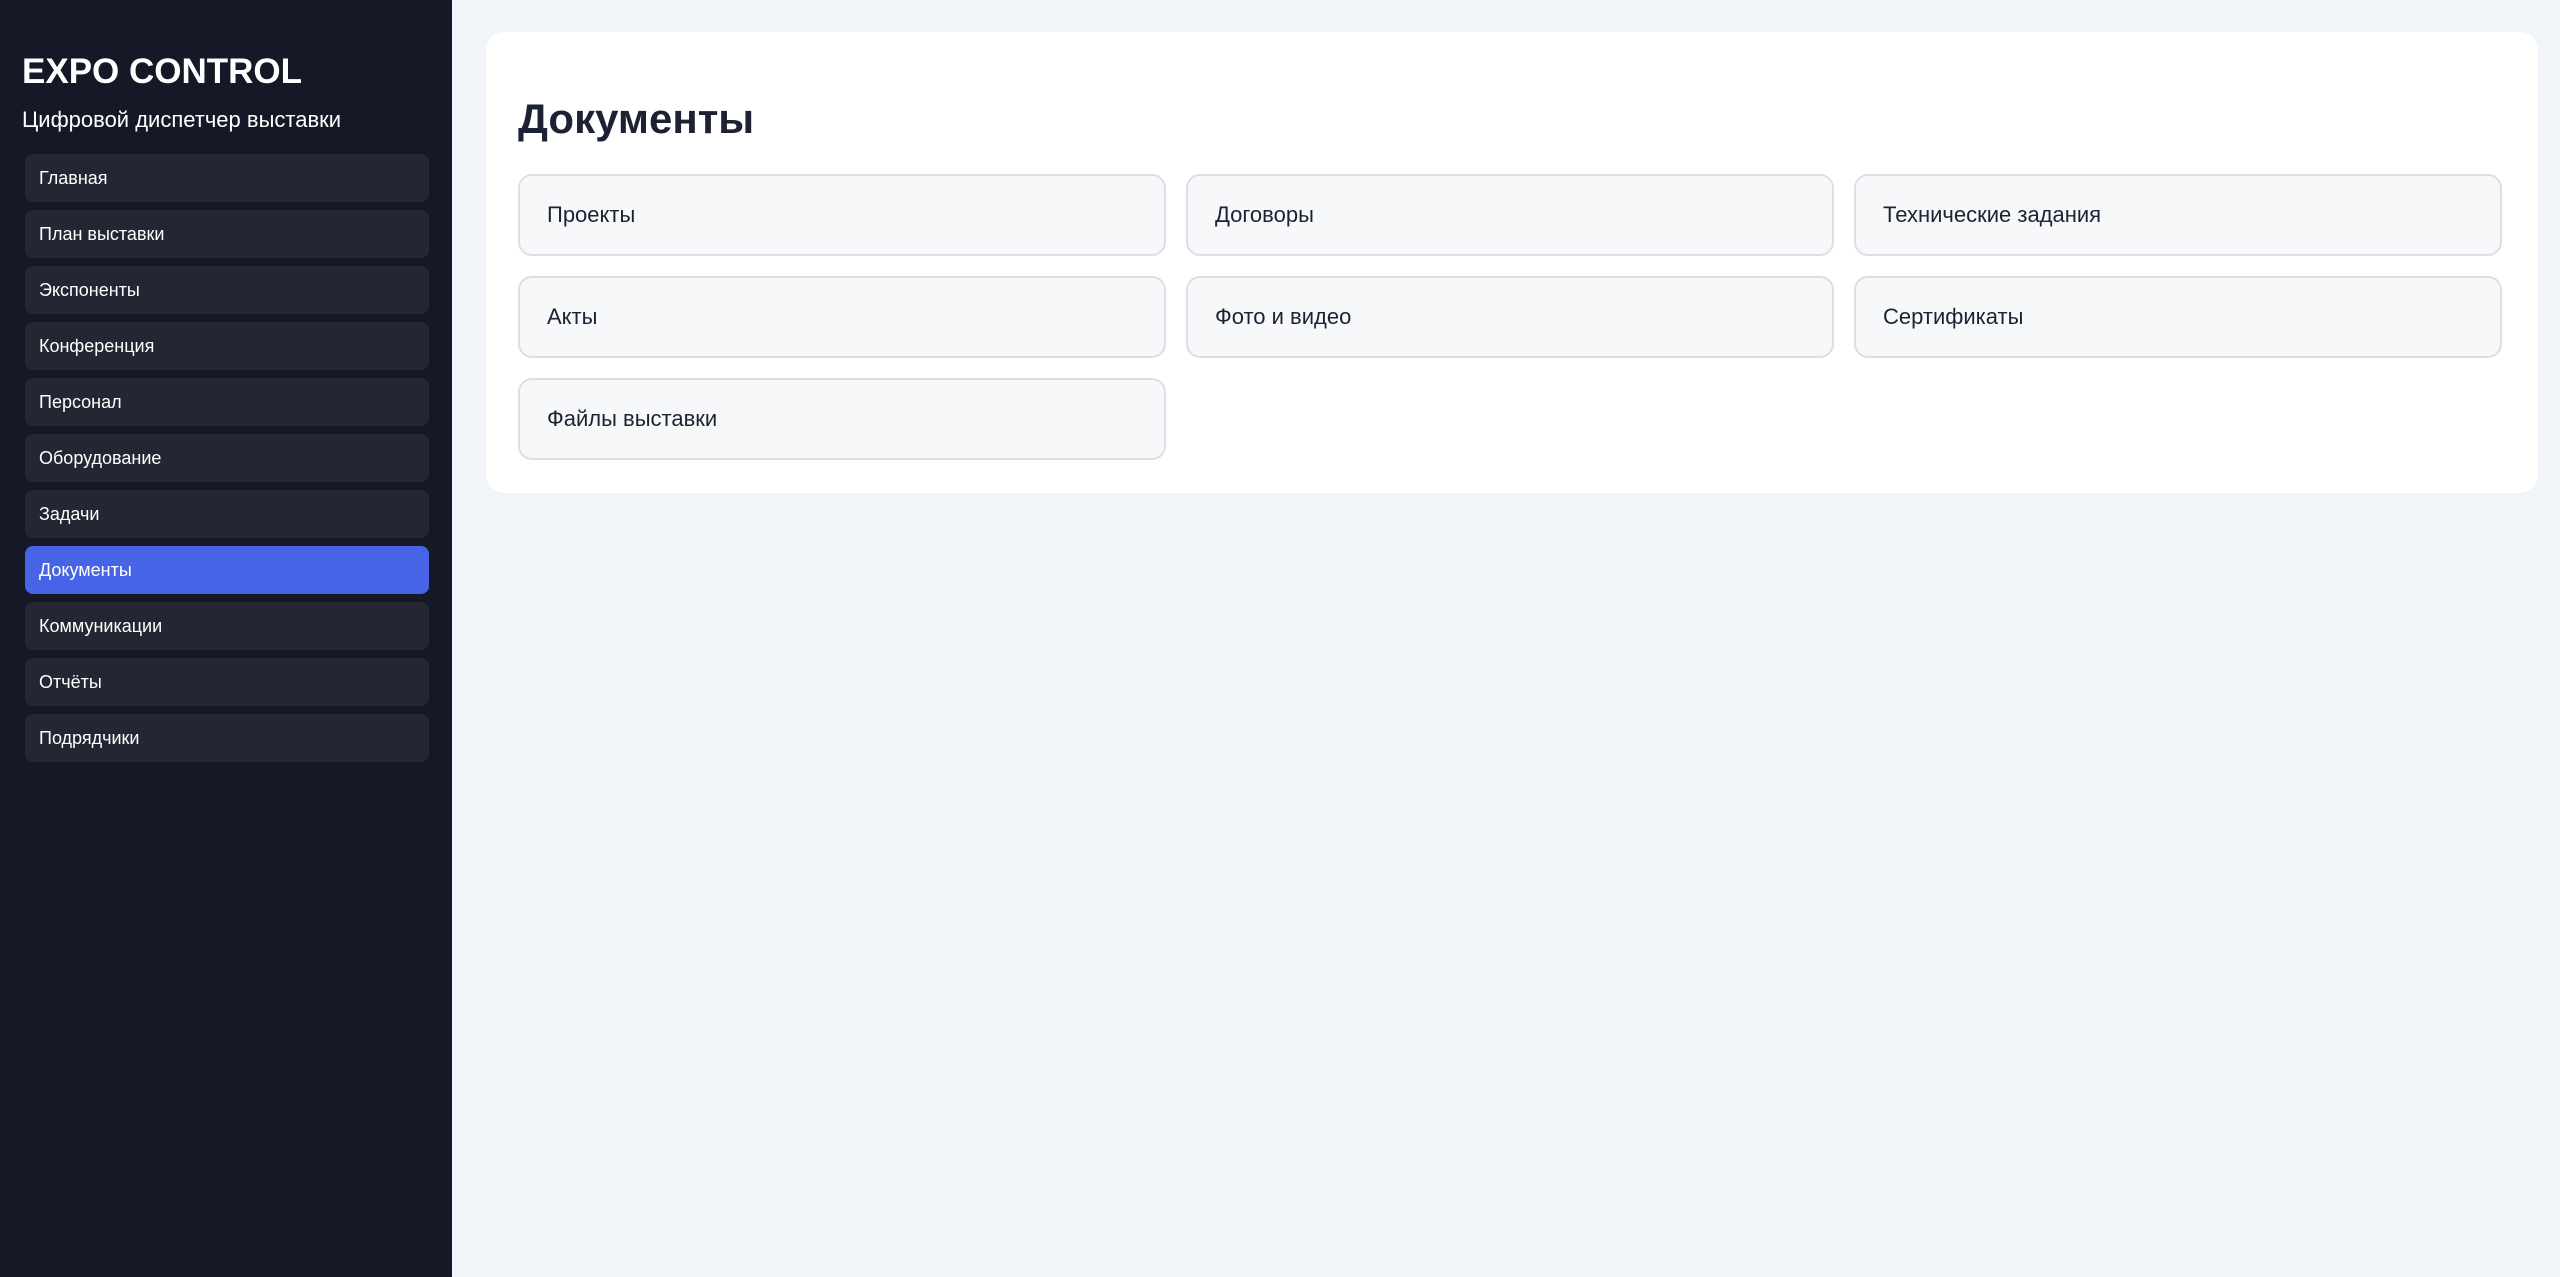  What do you see at coordinates (182, 119) in the screenshot?
I see `app-subtitle: Цифровой диспетчер выставки` at bounding box center [182, 119].